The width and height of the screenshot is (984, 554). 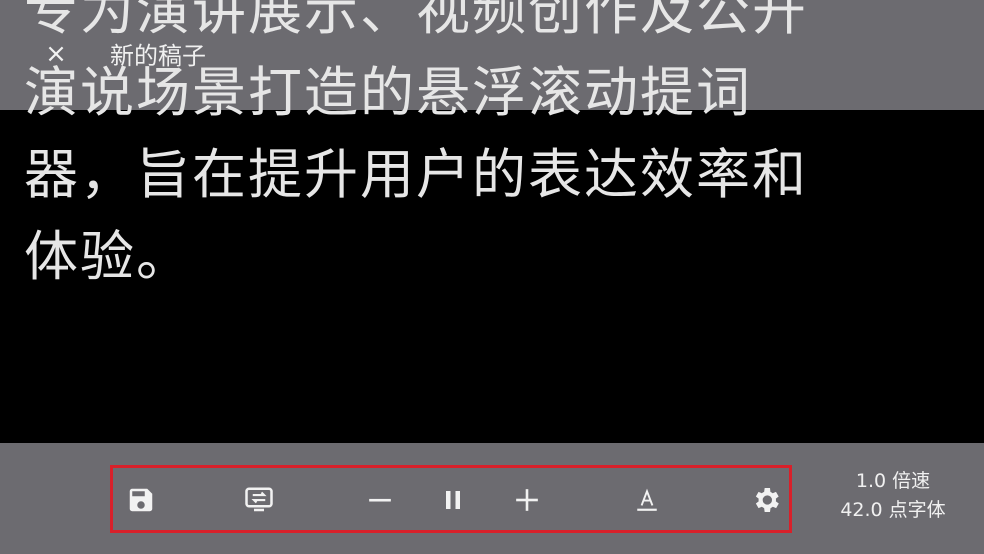 I want to click on save-icon, so click(x=141, y=500).